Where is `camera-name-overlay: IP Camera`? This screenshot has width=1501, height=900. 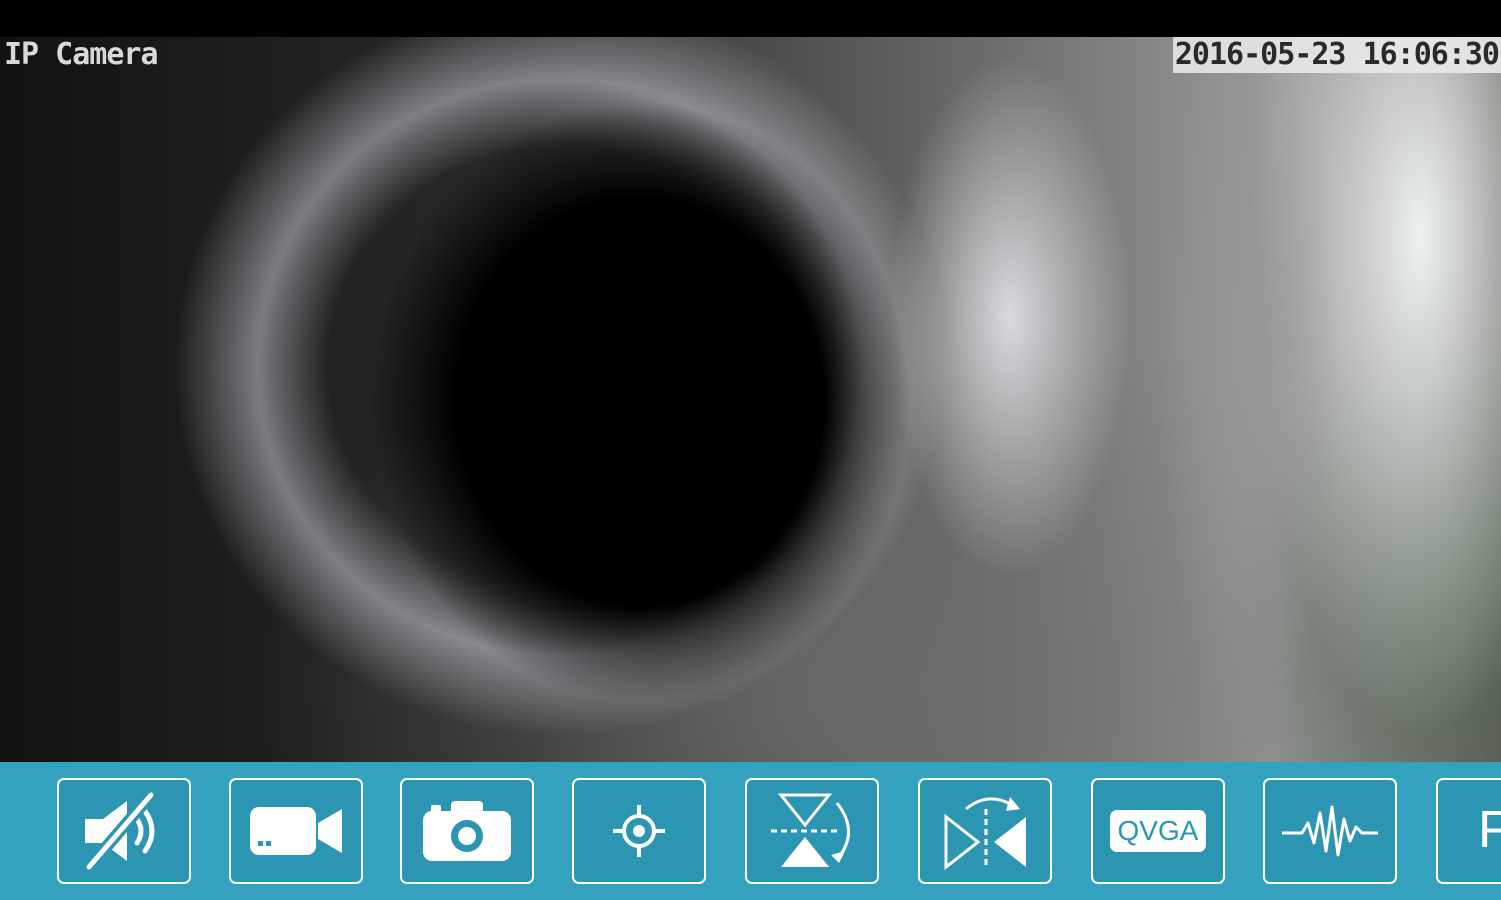
camera-name-overlay: IP Camera is located at coordinates (81, 54).